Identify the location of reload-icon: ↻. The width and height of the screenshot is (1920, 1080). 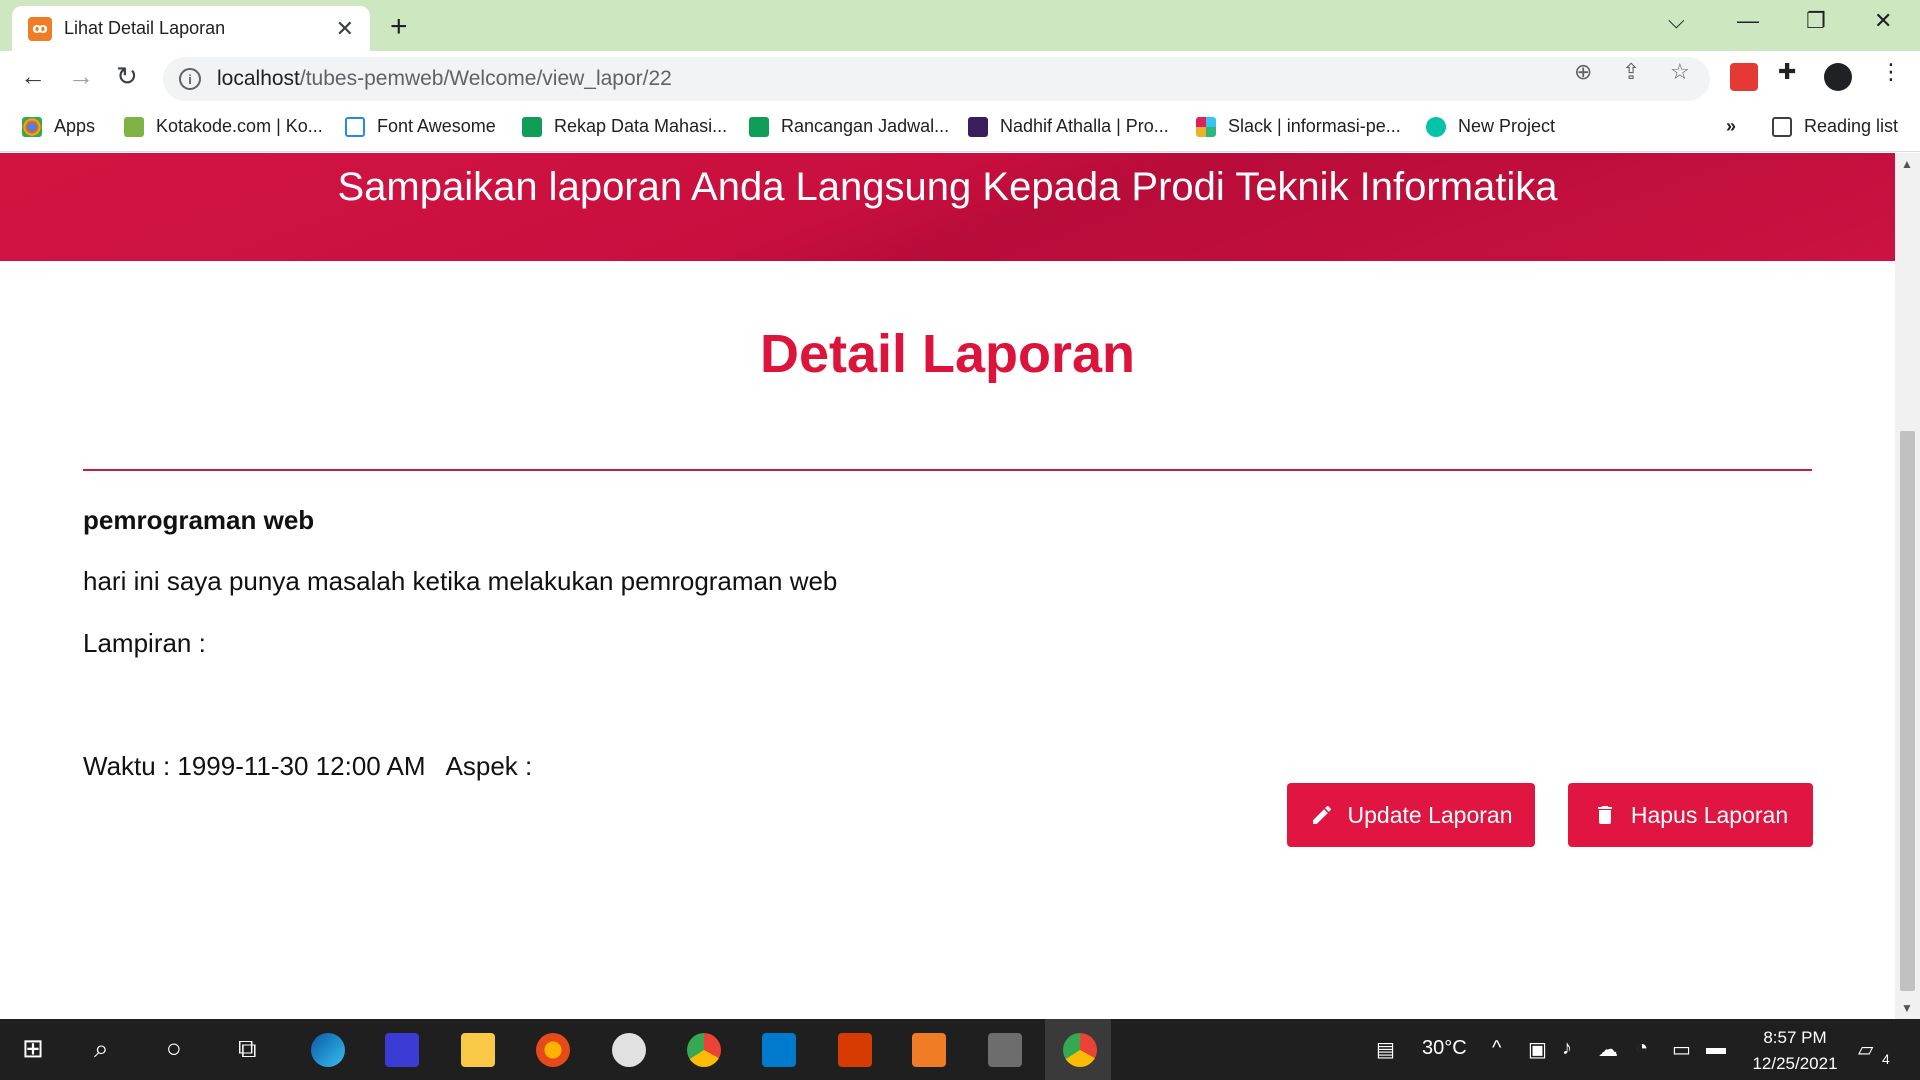
(127, 76).